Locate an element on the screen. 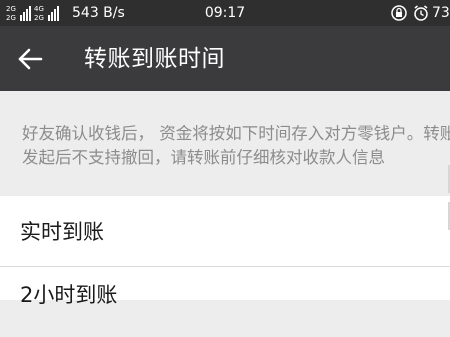  option-label: 实时到账 is located at coordinates (62, 232).